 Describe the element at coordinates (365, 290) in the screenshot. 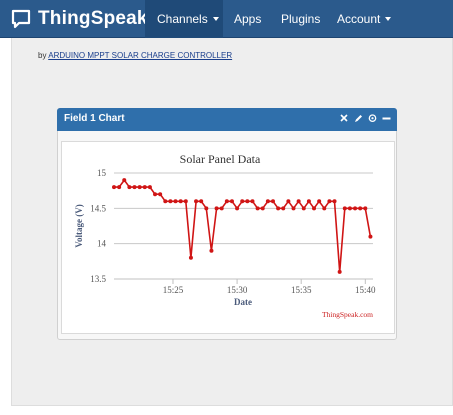

I see `x-tick-label: 15:40` at that location.